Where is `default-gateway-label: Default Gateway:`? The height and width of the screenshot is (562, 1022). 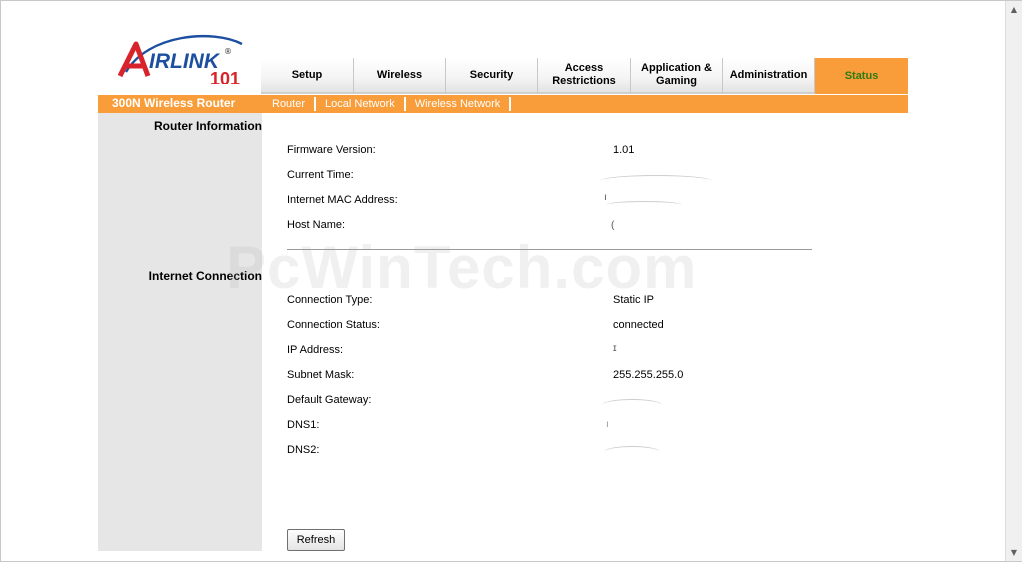
default-gateway-label: Default Gateway: is located at coordinates (329, 400).